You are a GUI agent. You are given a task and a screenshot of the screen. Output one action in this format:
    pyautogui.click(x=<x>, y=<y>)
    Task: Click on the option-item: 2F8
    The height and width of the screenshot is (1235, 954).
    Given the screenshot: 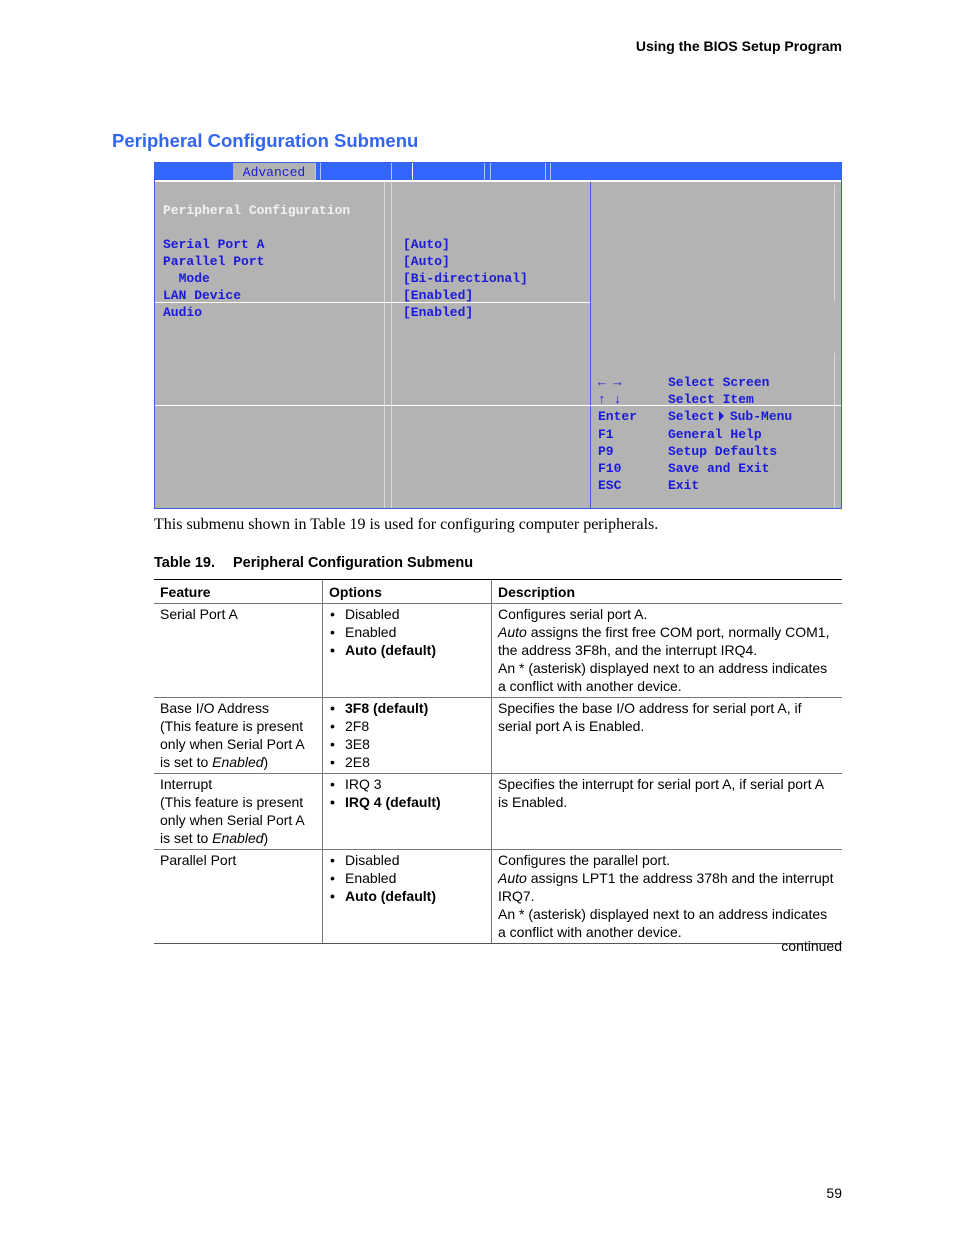 What is the action you would take?
    pyautogui.click(x=407, y=726)
    